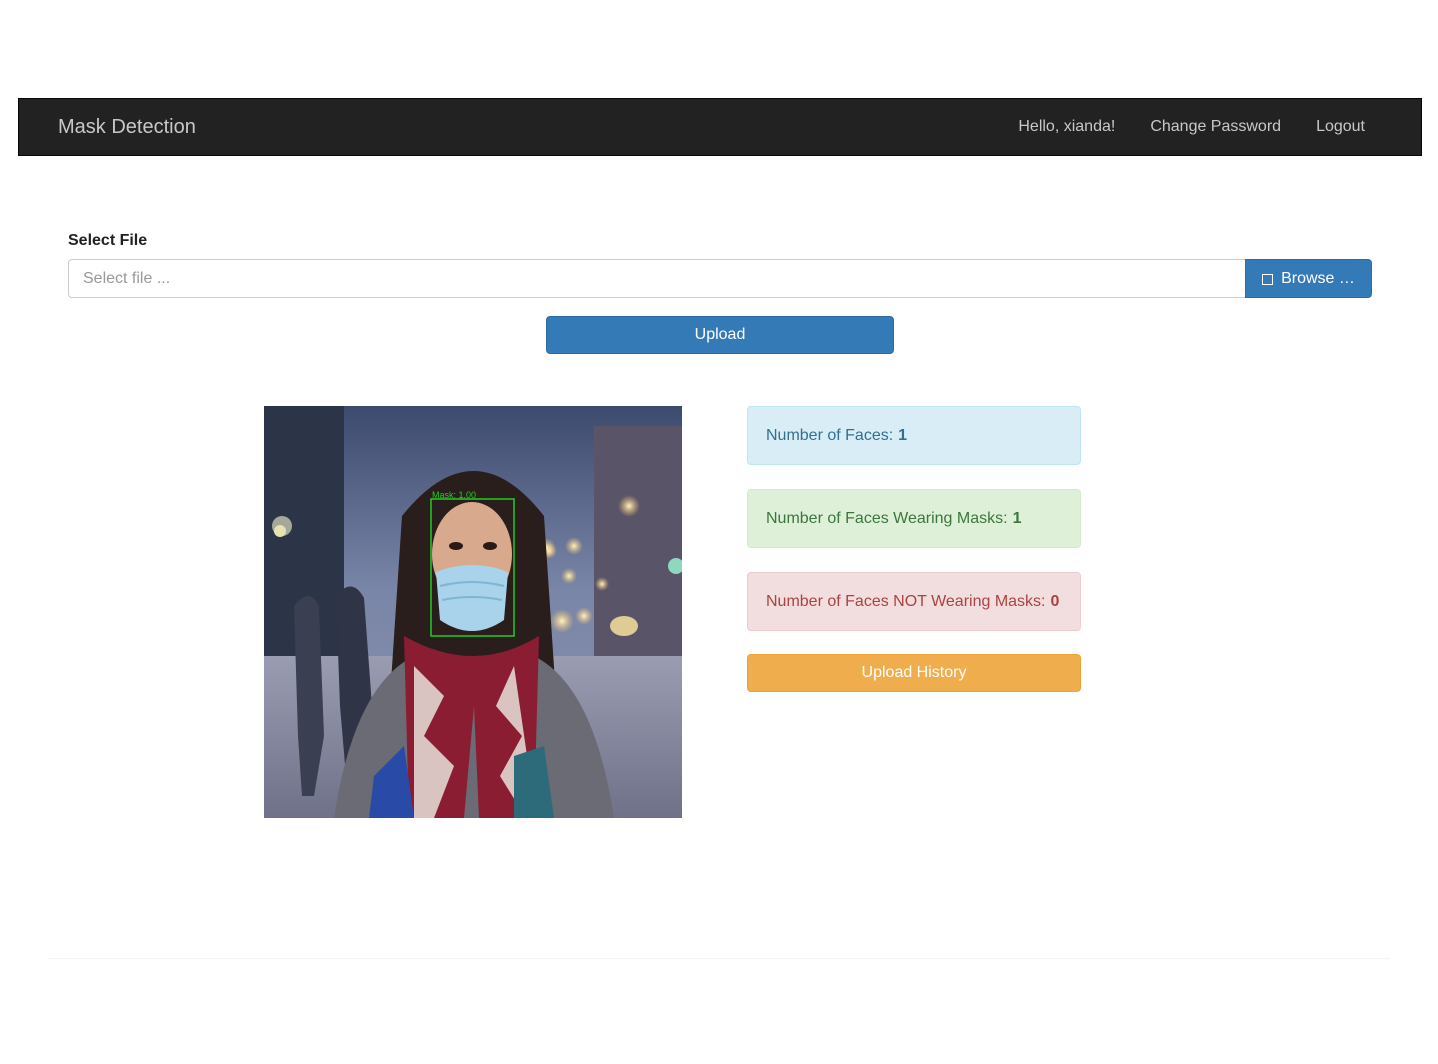  I want to click on file-path-input, so click(656, 278).